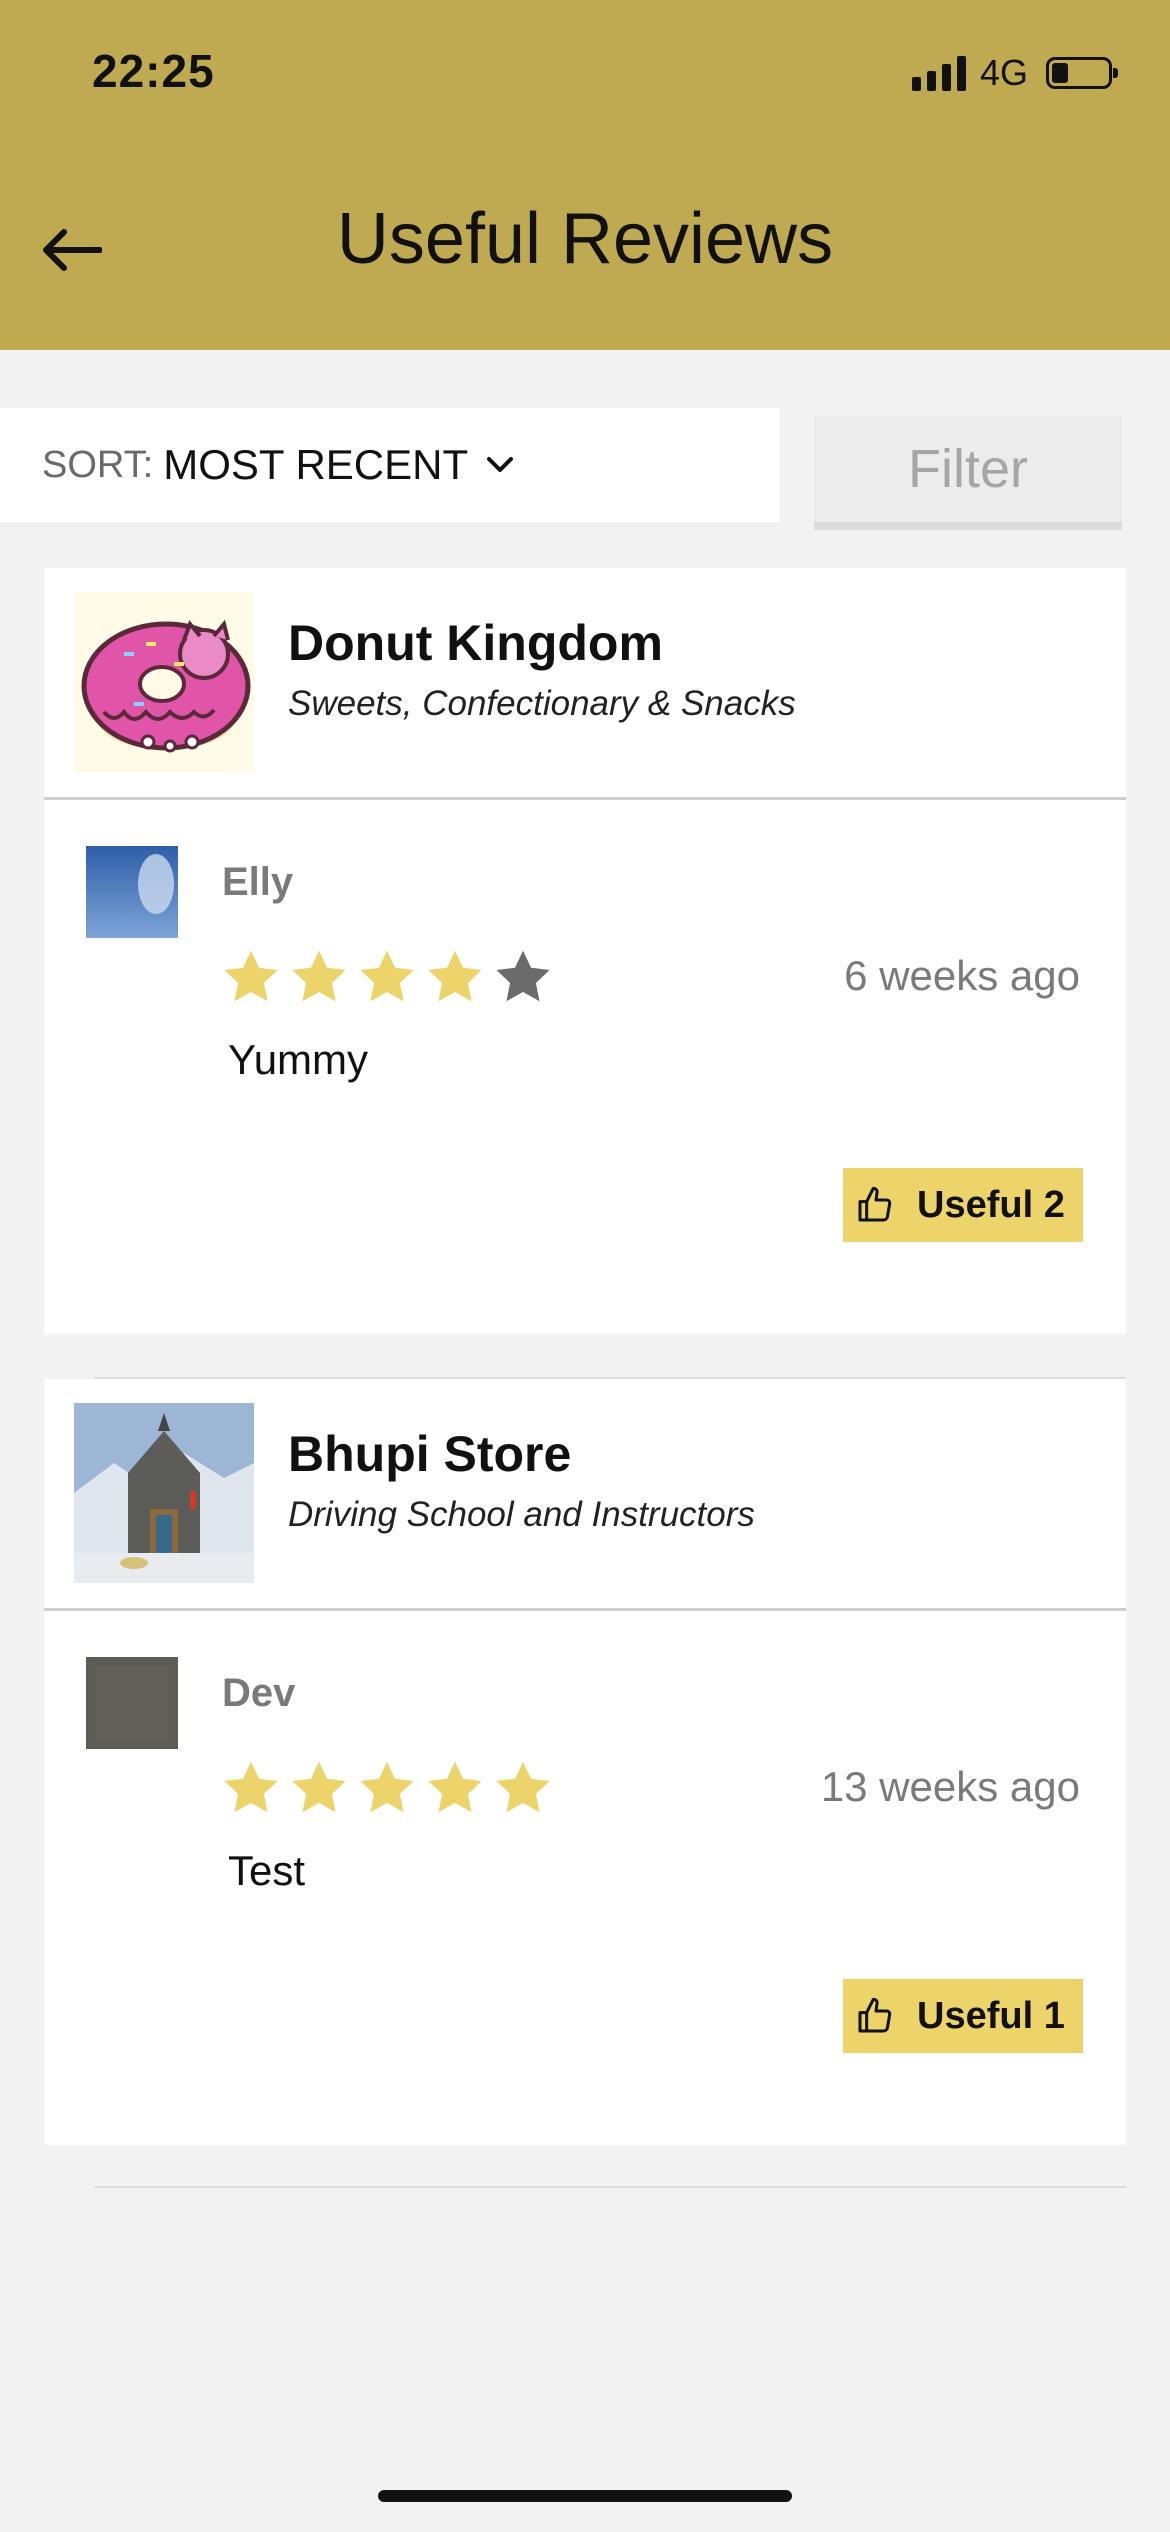 This screenshot has height=2532, width=1170. I want to click on business-category: Driving School and Instructors, so click(521, 1514).